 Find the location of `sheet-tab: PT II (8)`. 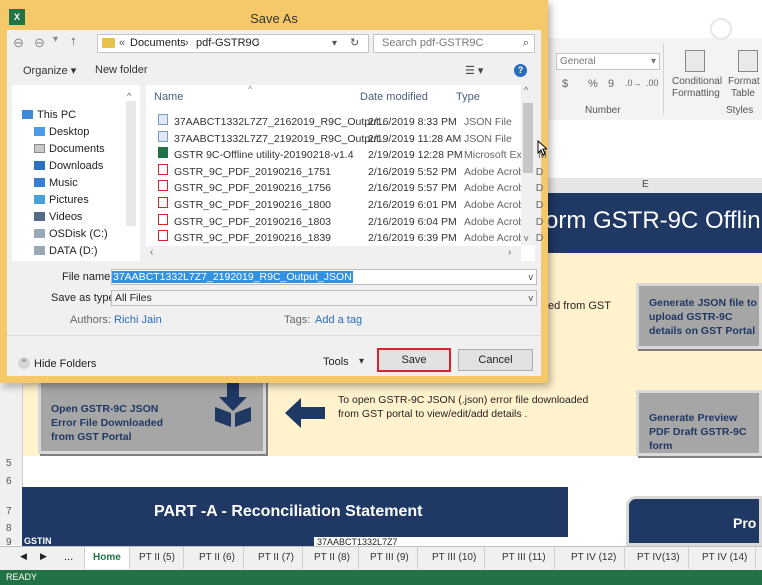

sheet-tab: PT II (8) is located at coordinates (332, 558).